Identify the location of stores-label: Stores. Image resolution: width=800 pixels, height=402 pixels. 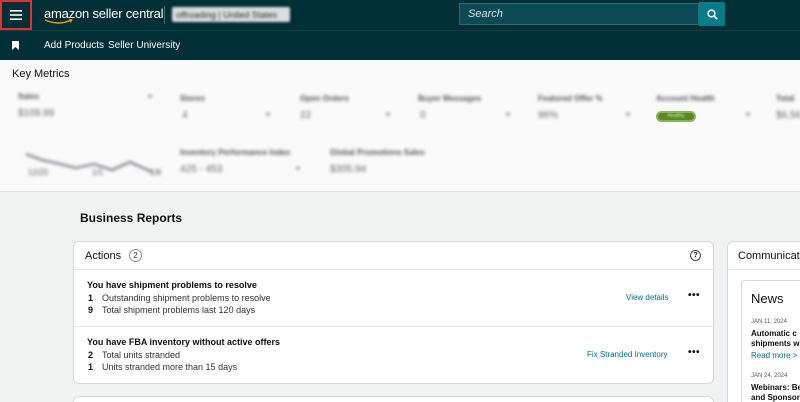
(192, 98).